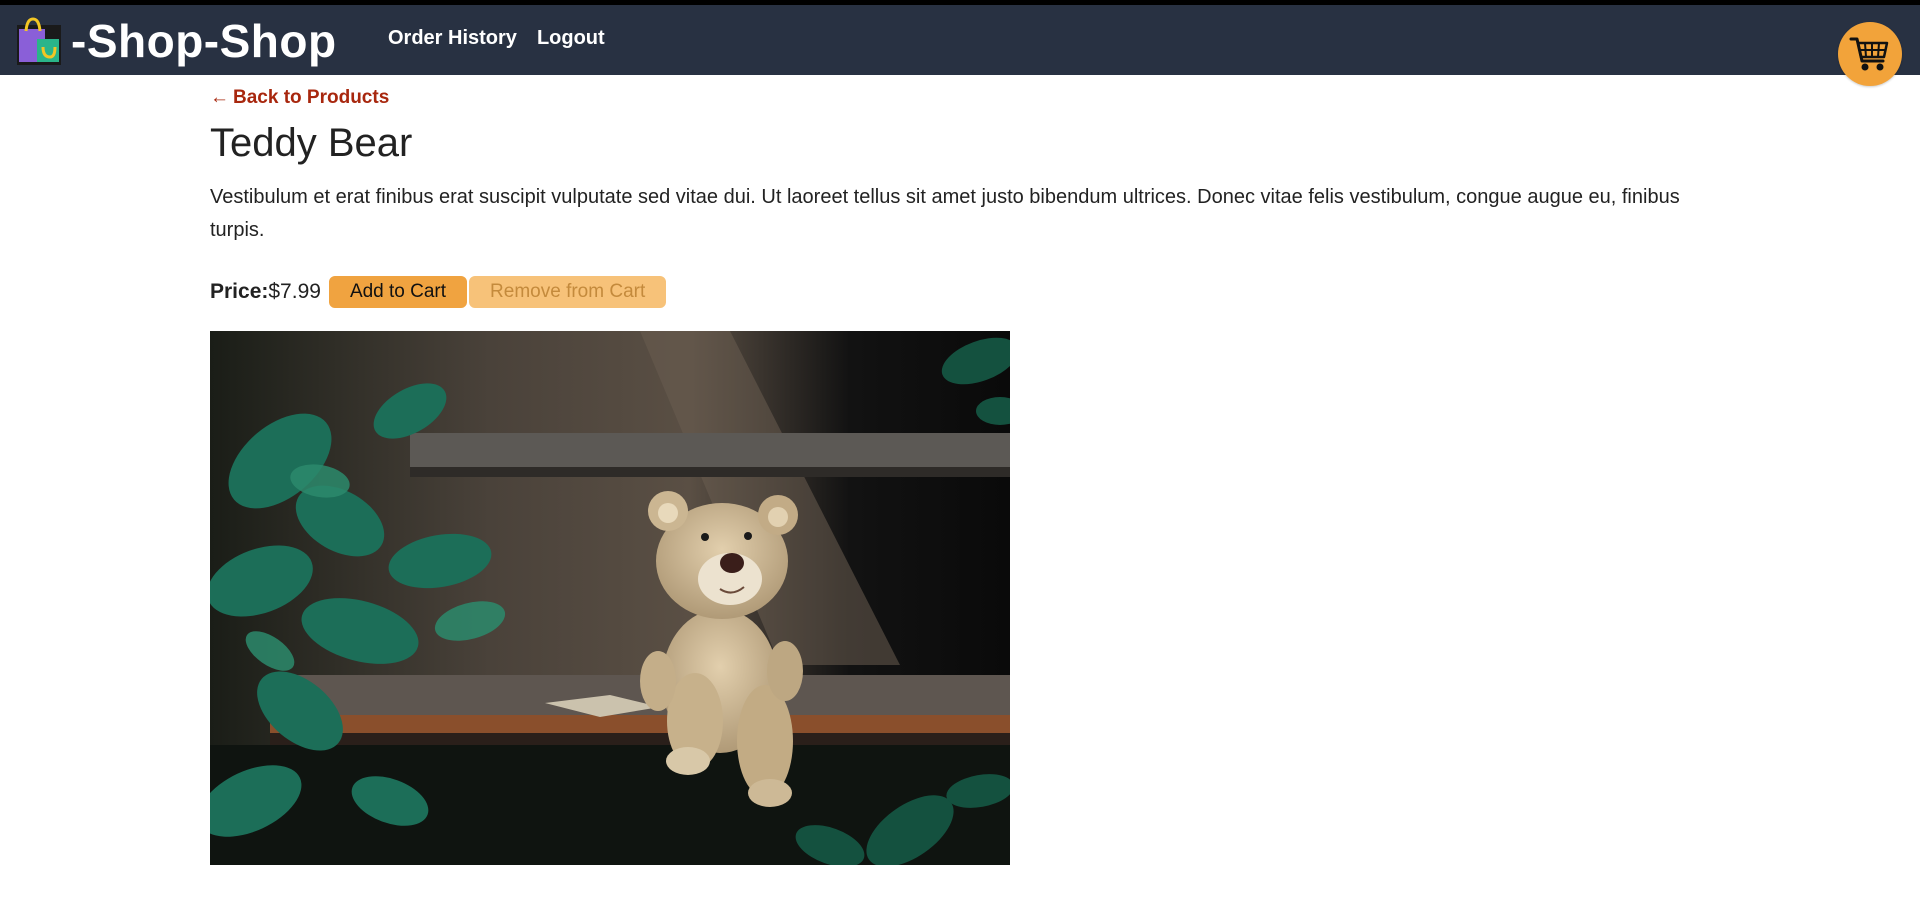  What do you see at coordinates (311, 143) in the screenshot?
I see `product-title: Teddy Bear` at bounding box center [311, 143].